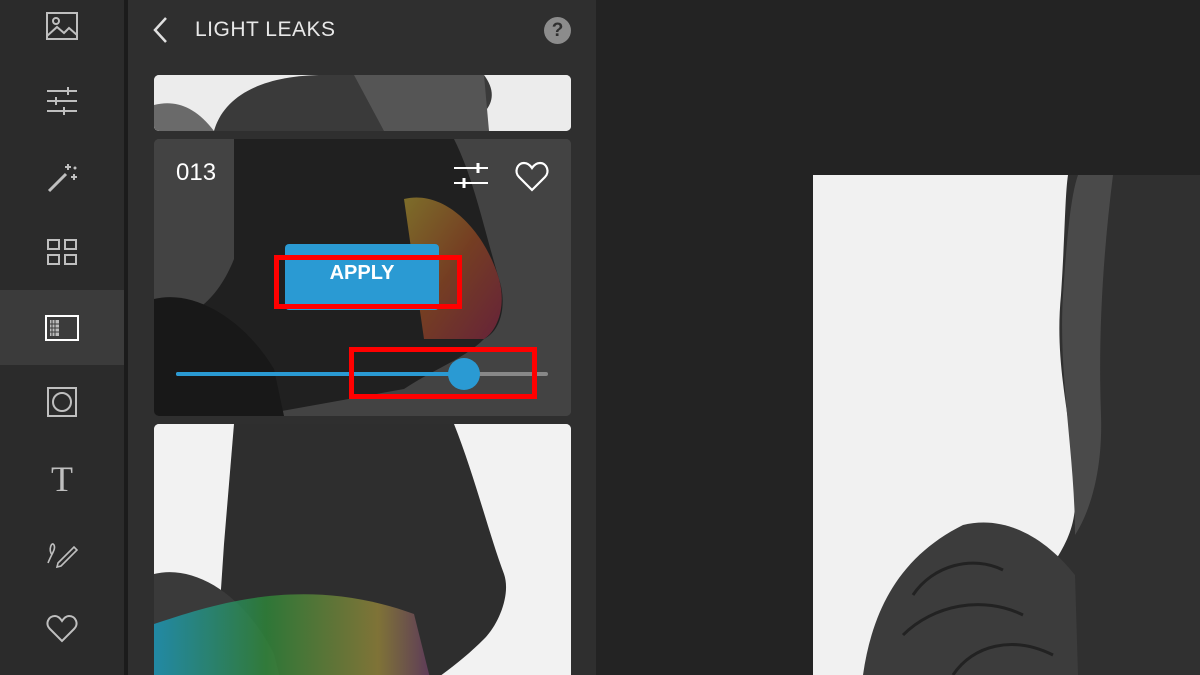 The image size is (1200, 675). Describe the element at coordinates (265, 29) in the screenshot. I see `panel-title: LIGHT LEAKS` at that location.